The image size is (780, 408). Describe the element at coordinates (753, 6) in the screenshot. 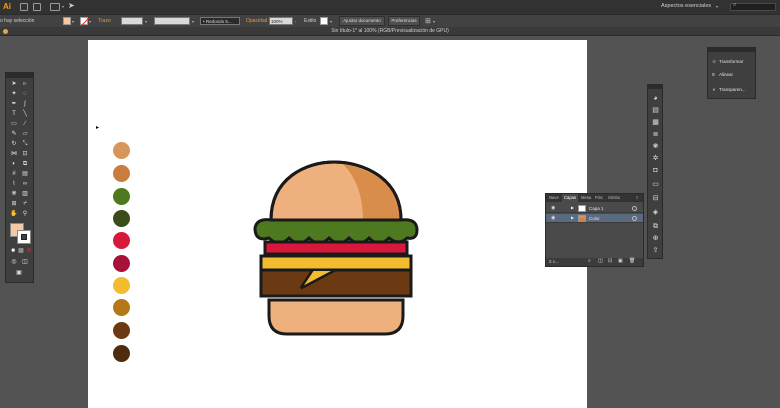

I see `search-input: ⌕` at that location.